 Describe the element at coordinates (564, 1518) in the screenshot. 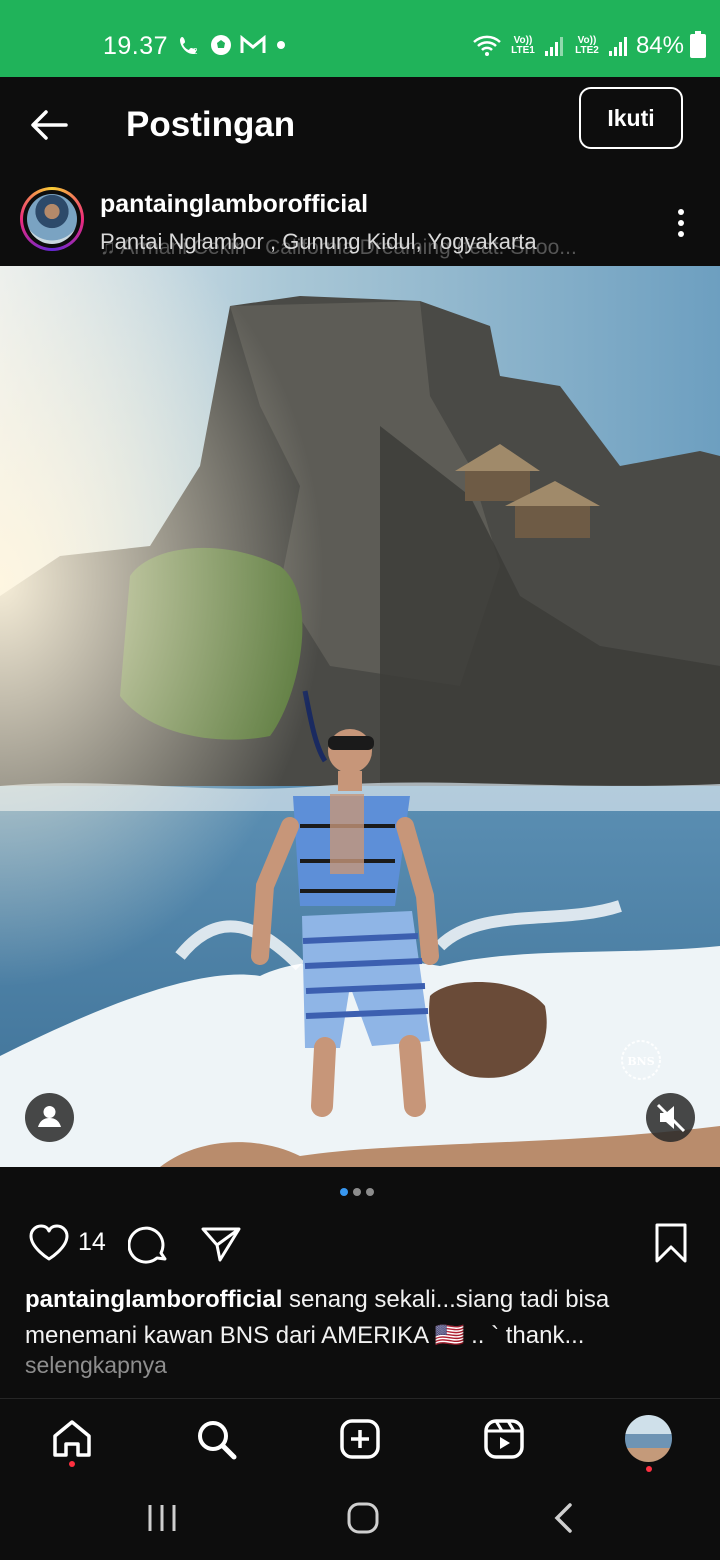

I see `system-back-icon` at that location.